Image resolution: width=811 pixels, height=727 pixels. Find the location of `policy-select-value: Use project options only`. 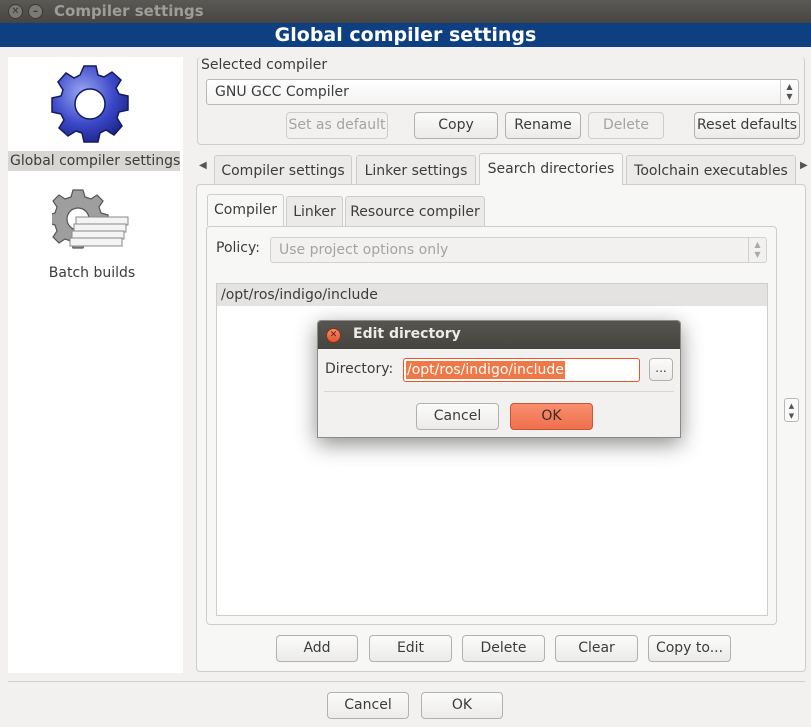

policy-select-value: Use project options only is located at coordinates (364, 250).